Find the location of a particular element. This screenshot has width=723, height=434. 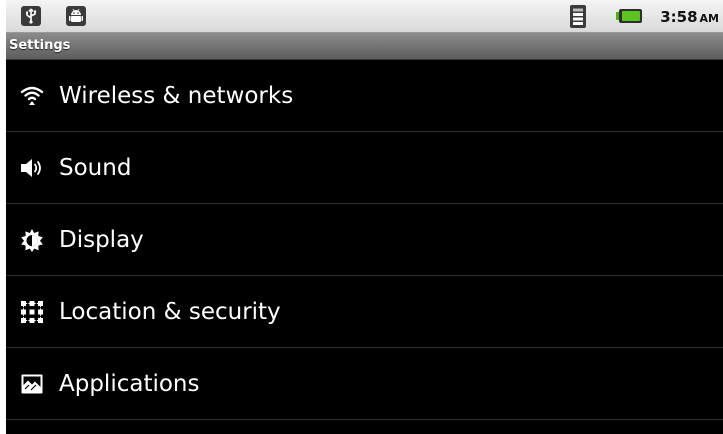

settings-item-label: Sound is located at coordinates (95, 168).